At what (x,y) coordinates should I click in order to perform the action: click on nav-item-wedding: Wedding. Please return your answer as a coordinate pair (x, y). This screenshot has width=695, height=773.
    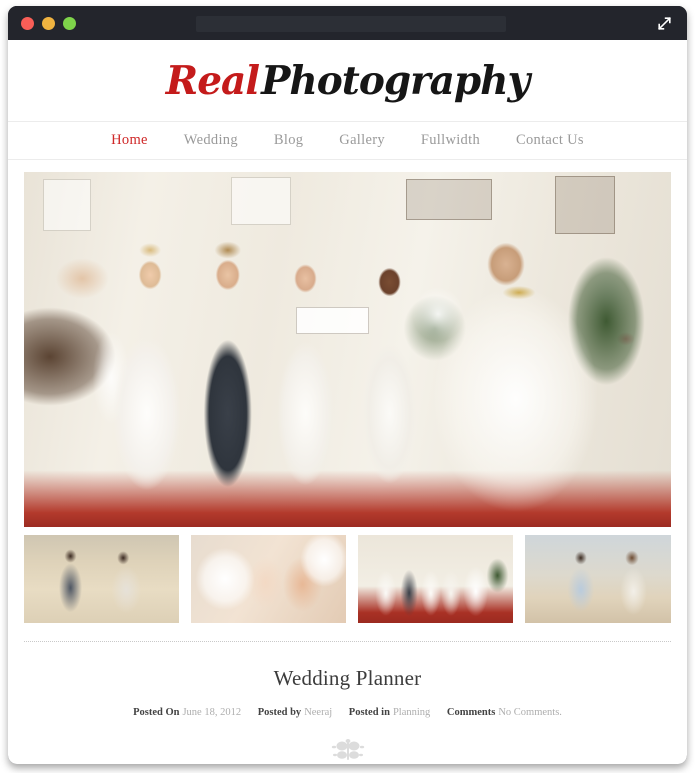
    Looking at the image, I should click on (211, 140).